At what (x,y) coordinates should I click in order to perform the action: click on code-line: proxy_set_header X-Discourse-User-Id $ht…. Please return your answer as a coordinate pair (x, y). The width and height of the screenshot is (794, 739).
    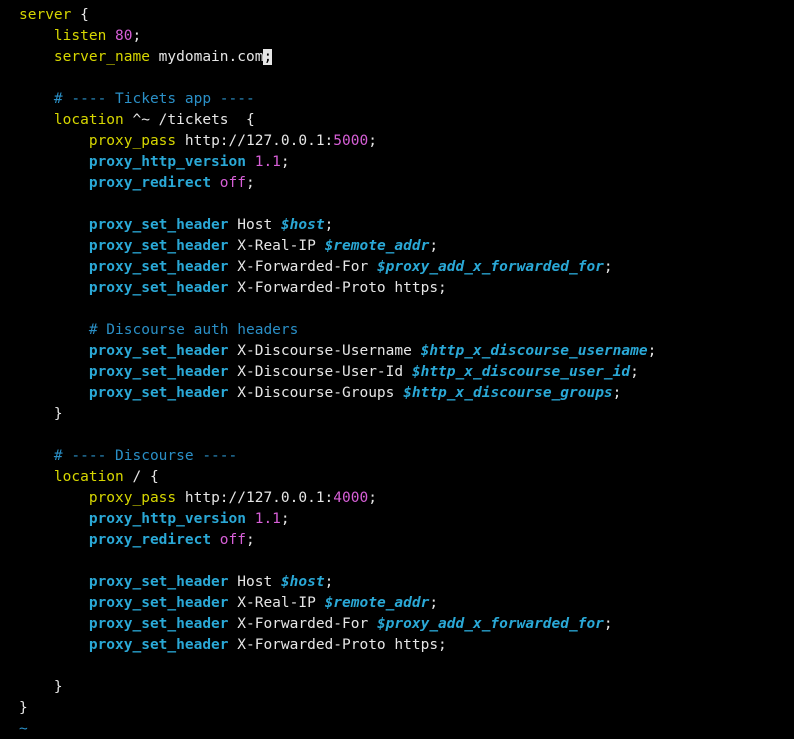
    Looking at the image, I should click on (406, 372).